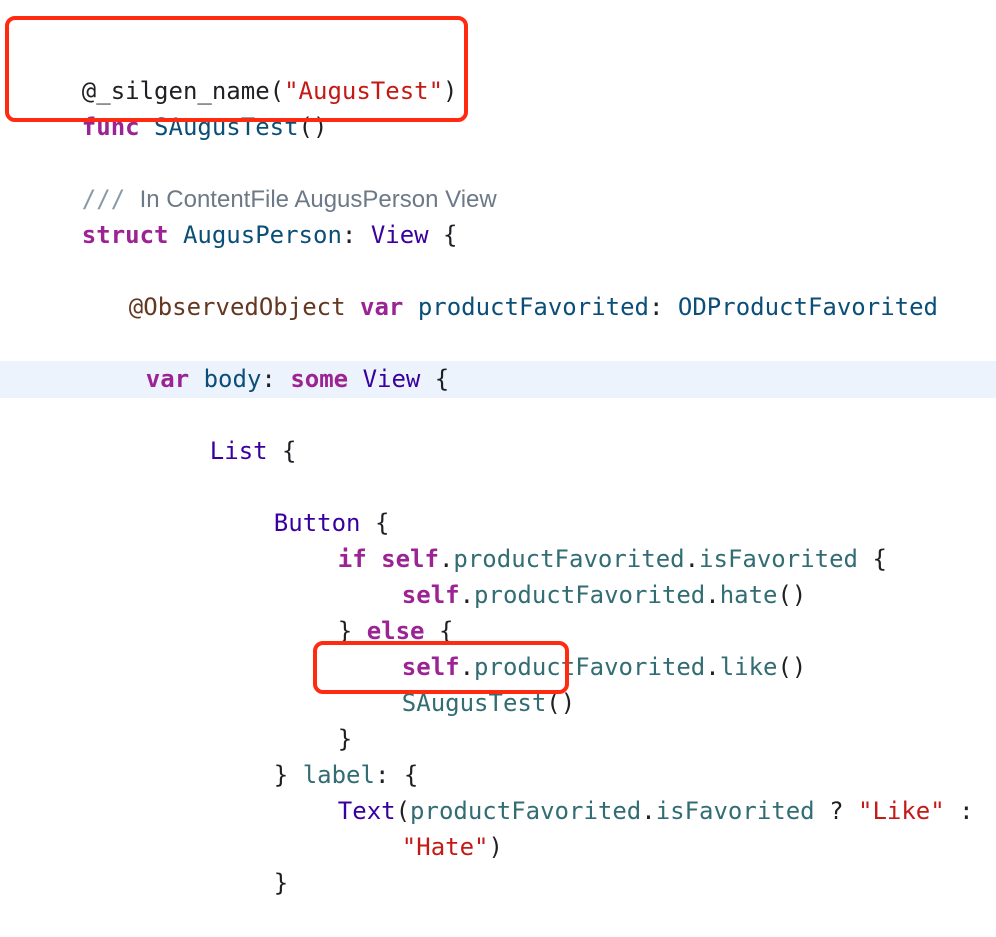 The width and height of the screenshot is (996, 937). Describe the element at coordinates (836, 811) in the screenshot. I see `operator: ?` at that location.